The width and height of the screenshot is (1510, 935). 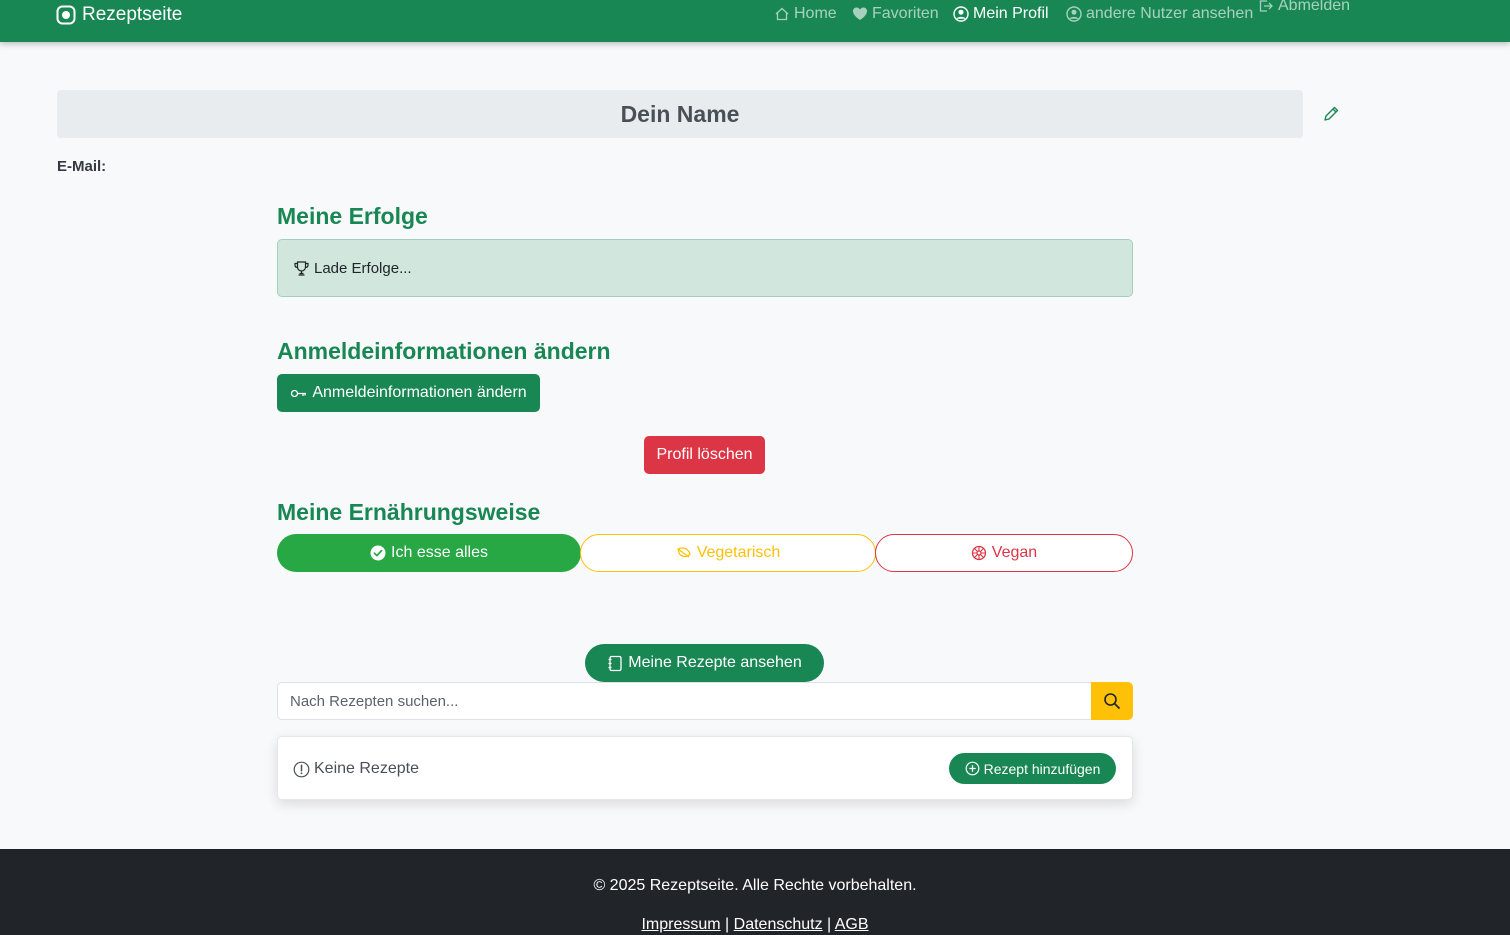 I want to click on nav-abmelden: Abmelden, so click(x=1304, y=7).